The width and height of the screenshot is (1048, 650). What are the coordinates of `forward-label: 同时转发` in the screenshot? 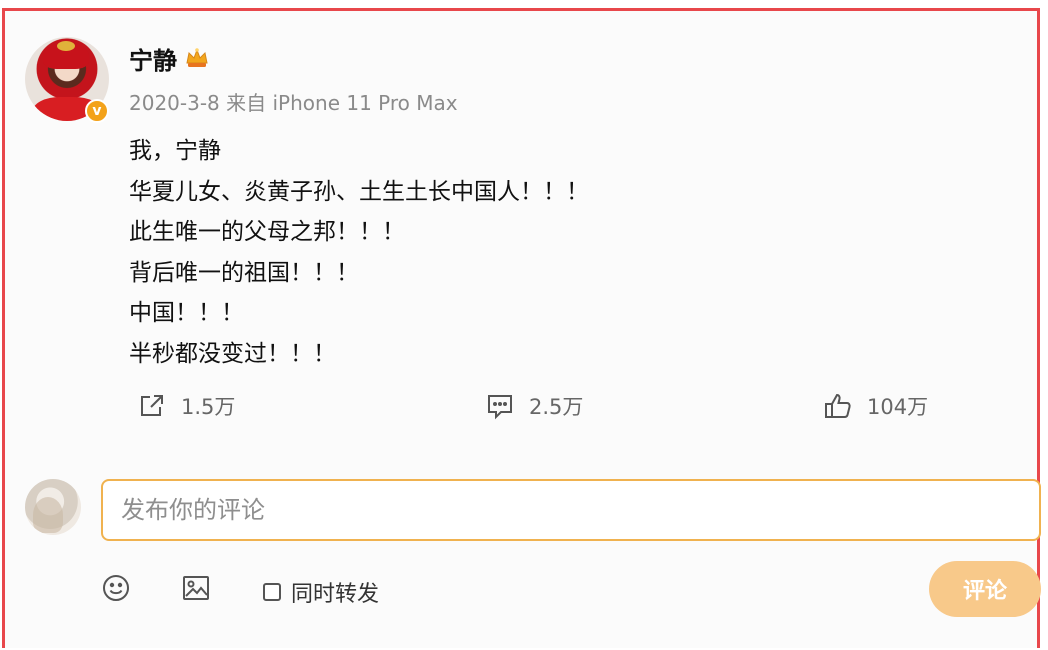 It's located at (335, 594).